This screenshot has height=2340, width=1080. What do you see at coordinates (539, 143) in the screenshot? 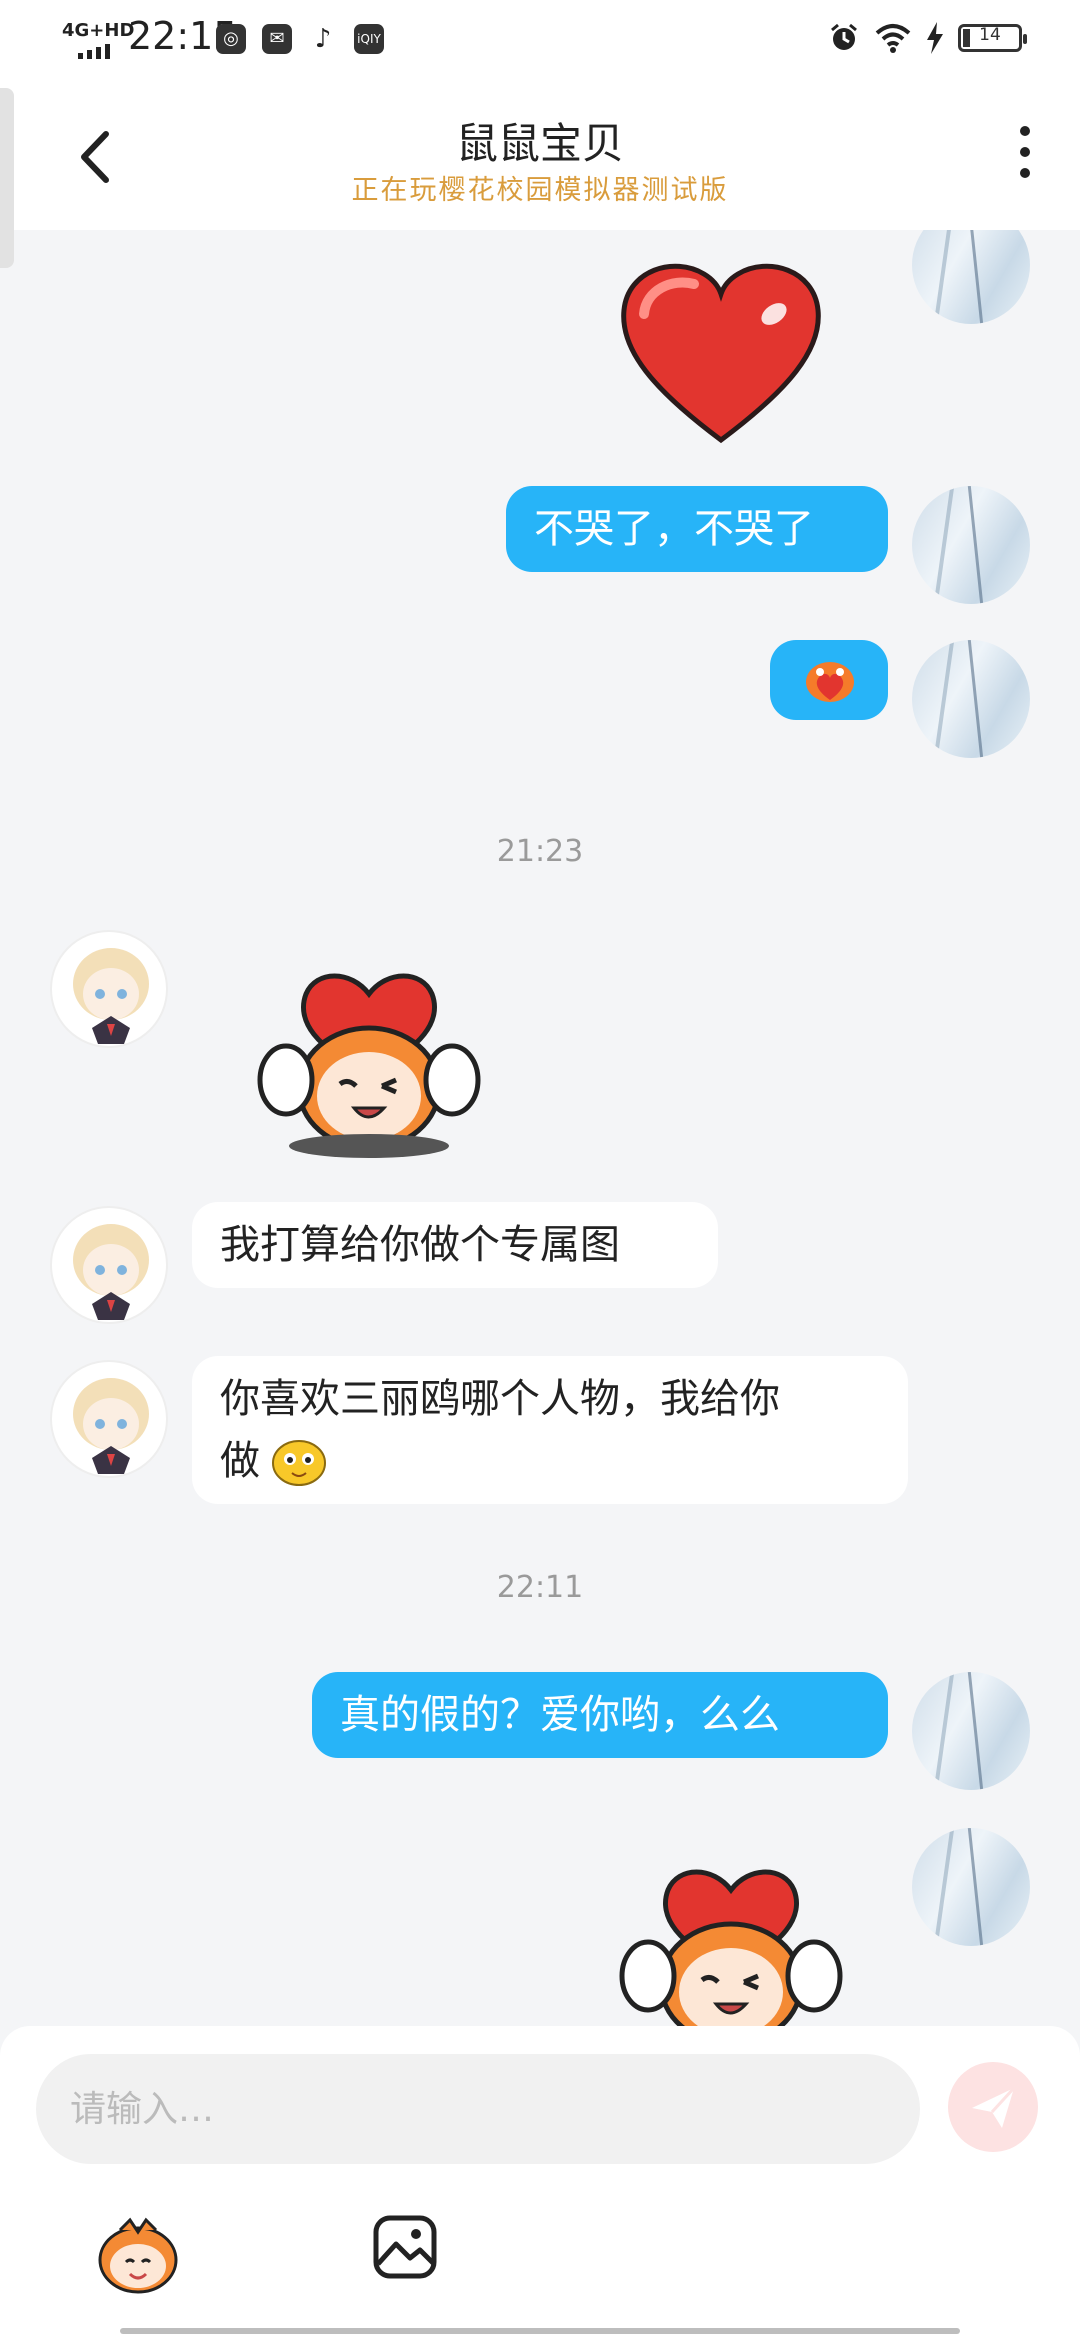
I see `contact-name: 鼠鼠宝贝` at bounding box center [539, 143].